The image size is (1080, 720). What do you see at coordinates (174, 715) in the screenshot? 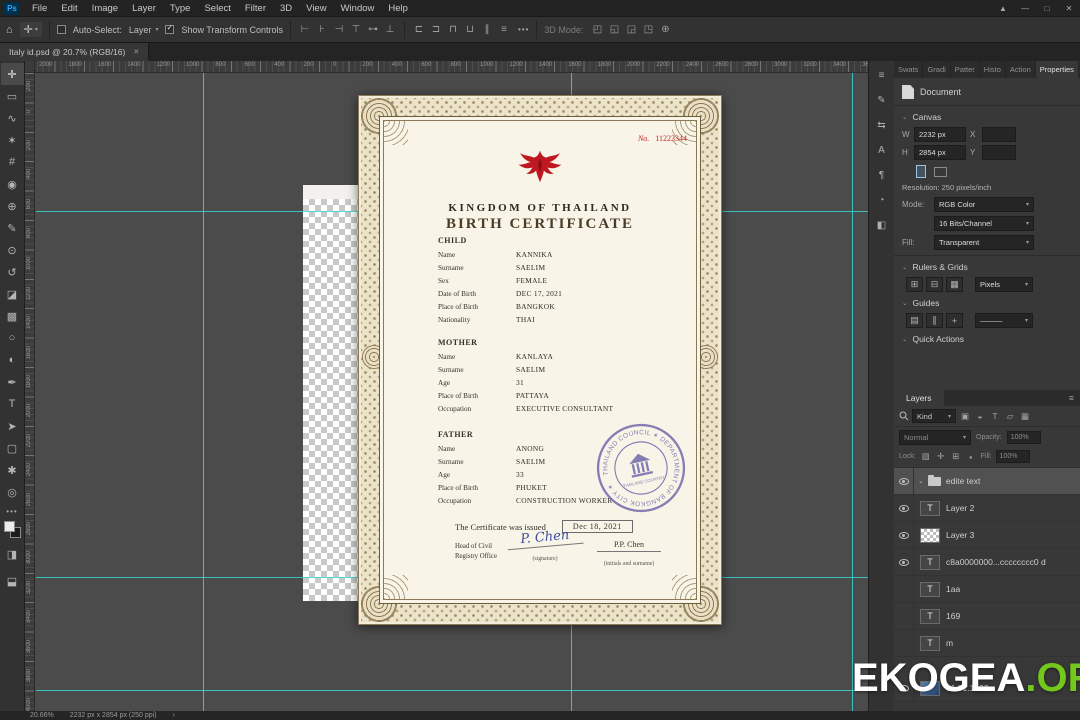
I see `status-arrow-icon: ›` at bounding box center [174, 715].